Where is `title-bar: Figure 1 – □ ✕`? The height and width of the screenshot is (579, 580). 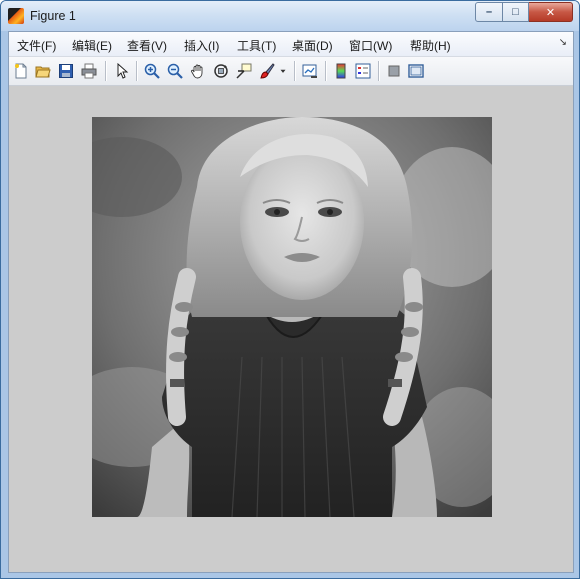 title-bar: Figure 1 – □ ✕ is located at coordinates (290, 16).